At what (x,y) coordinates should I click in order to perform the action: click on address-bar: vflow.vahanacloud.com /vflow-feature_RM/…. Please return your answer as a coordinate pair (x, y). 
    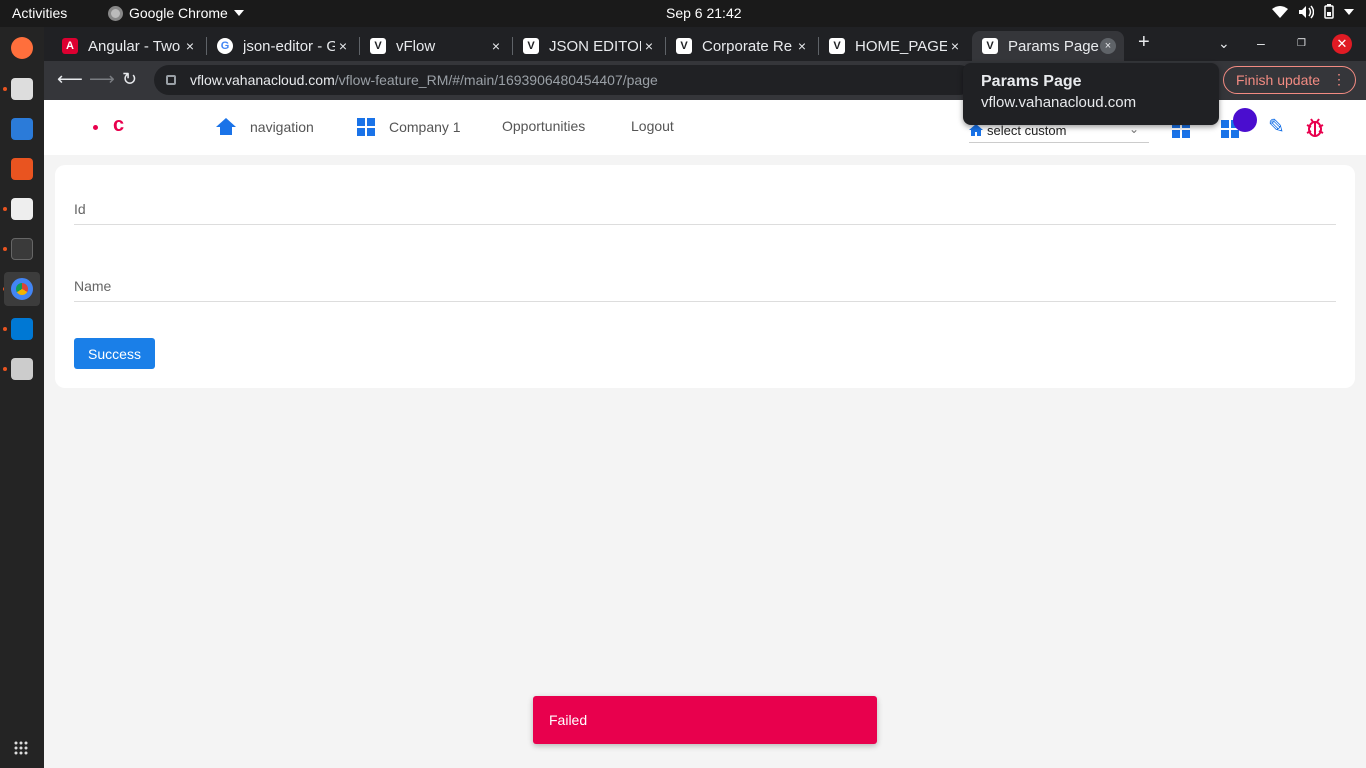
    Looking at the image, I should click on (564, 80).